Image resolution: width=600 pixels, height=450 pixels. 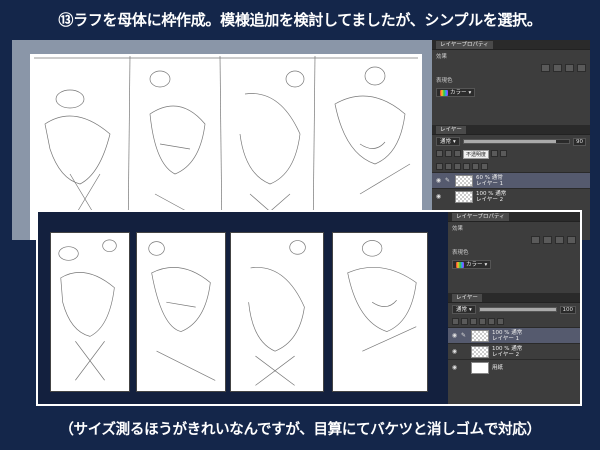 What do you see at coordinates (579, 141) in the screenshot?
I see `opacity-value: 90` at bounding box center [579, 141].